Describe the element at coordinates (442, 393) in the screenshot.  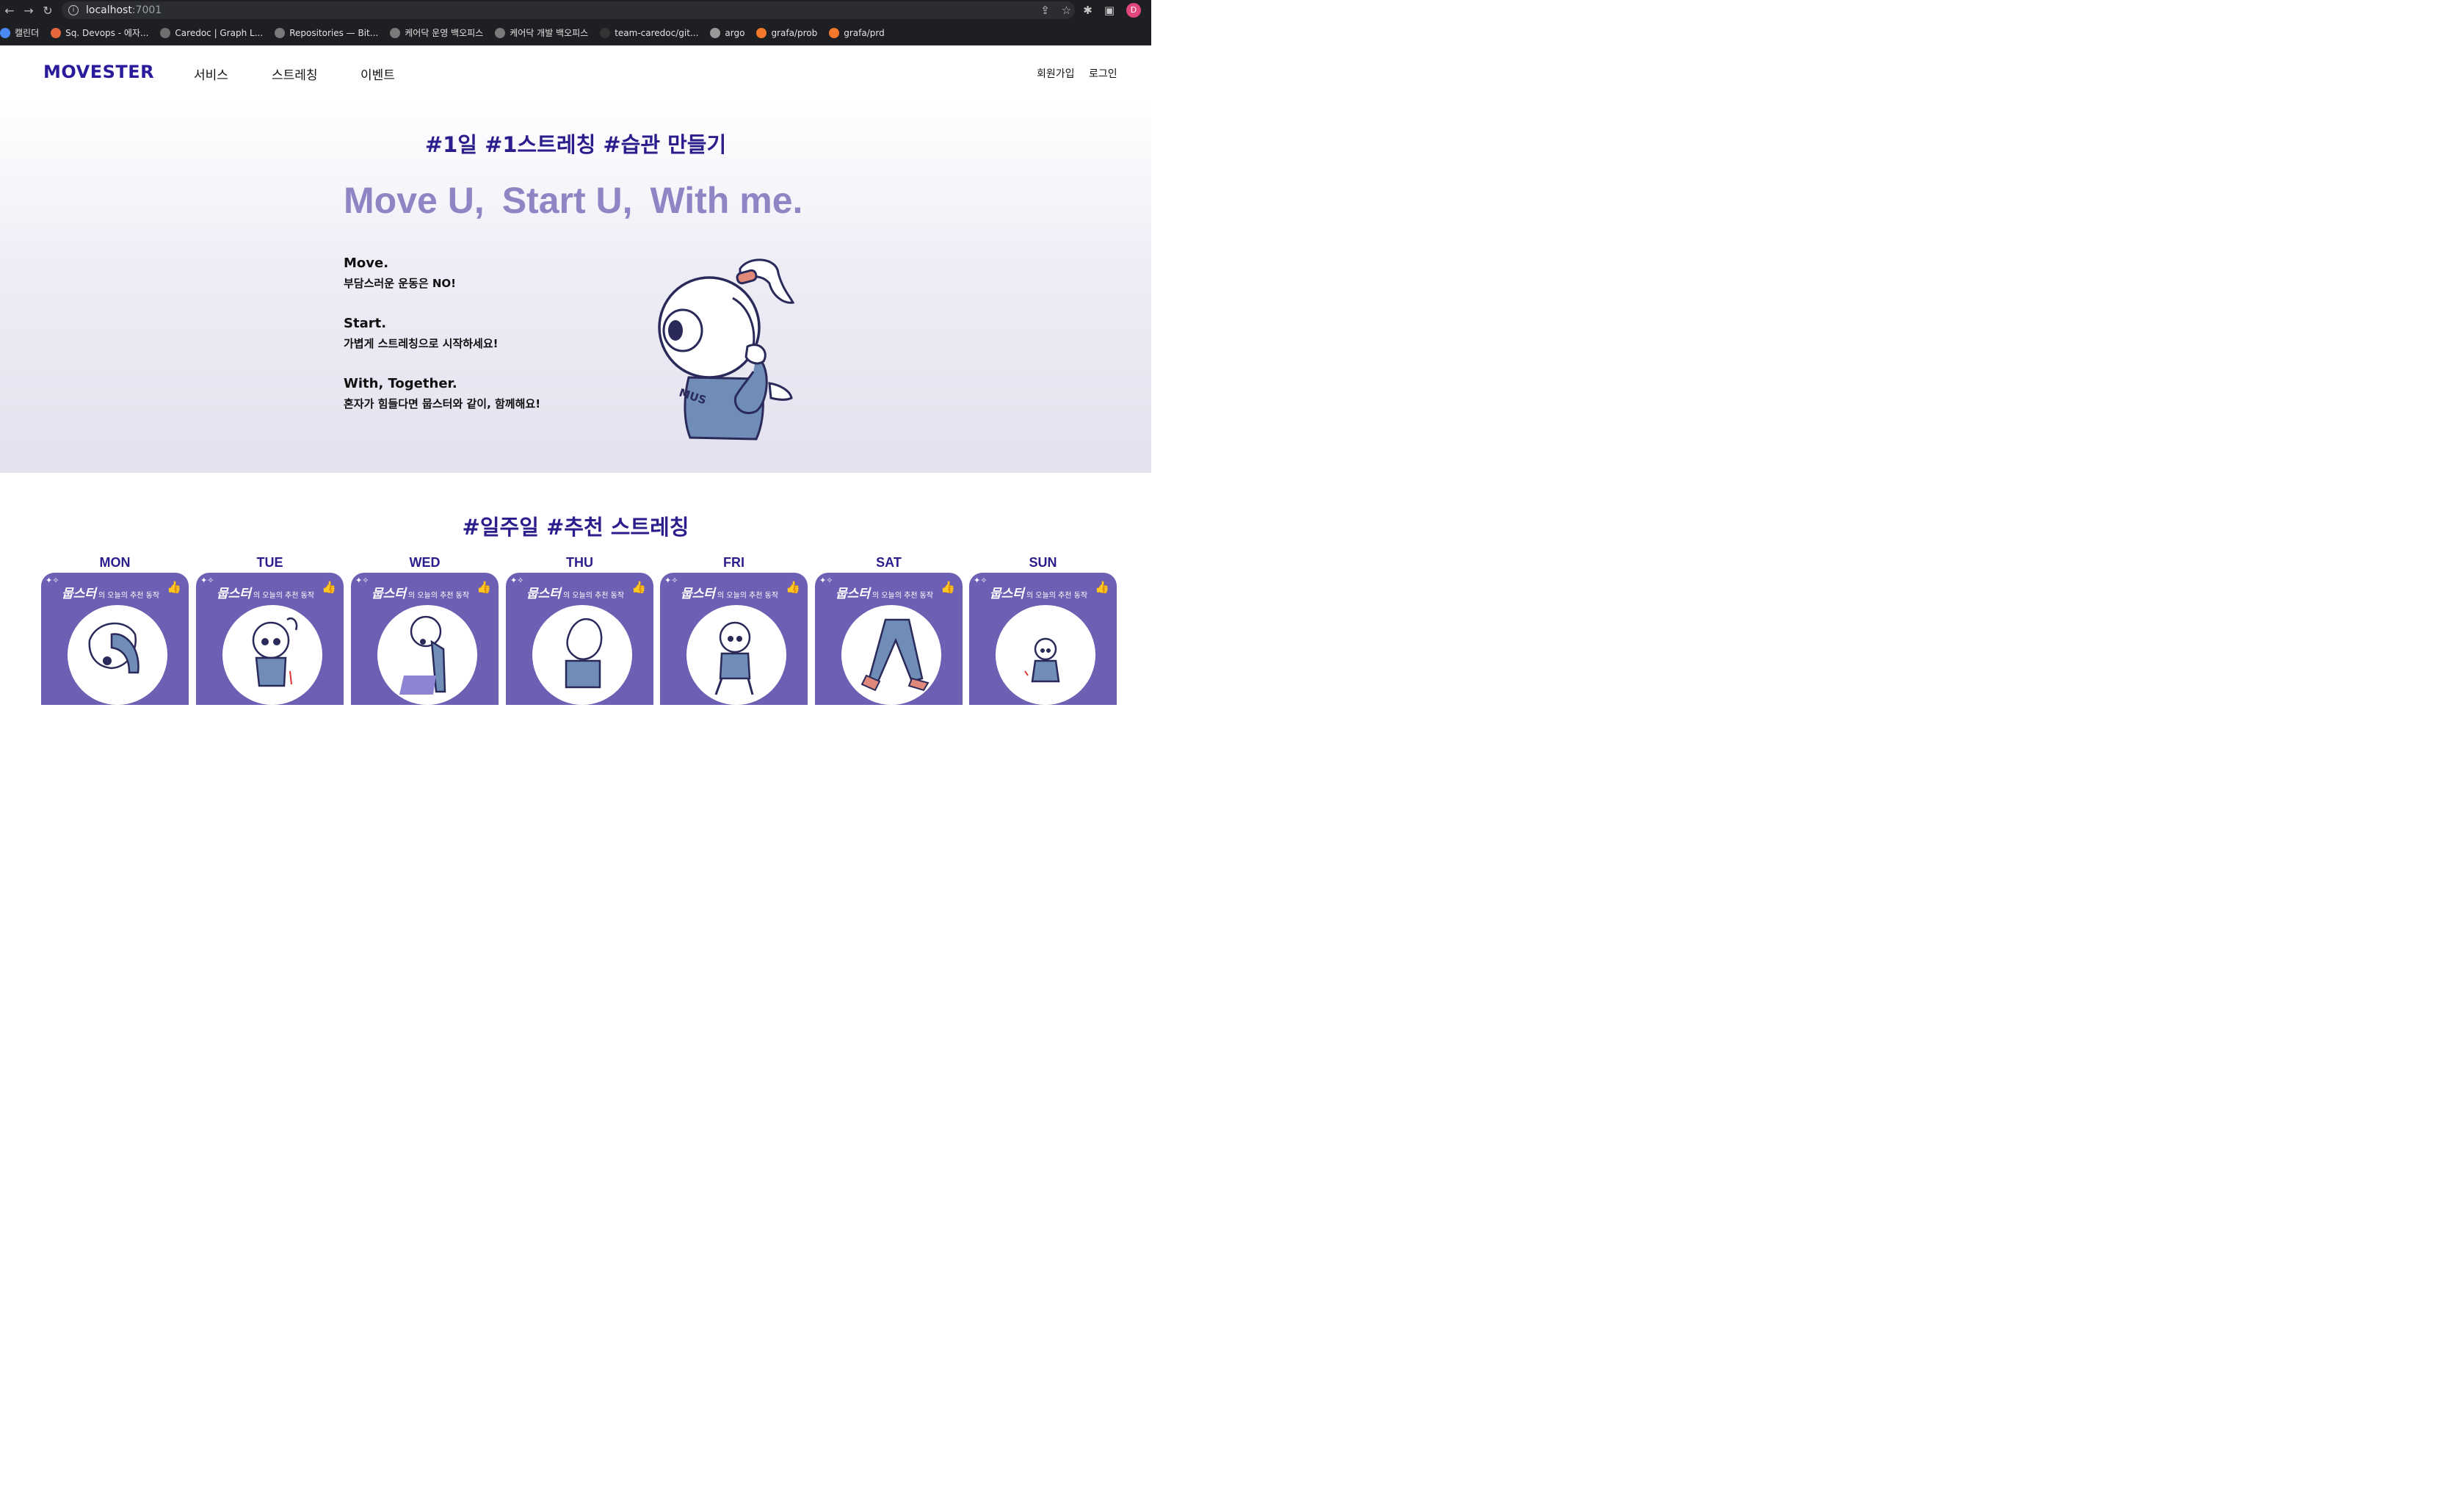
I see `feature-together: With, Together. 혼자가 힘들다면 뭅스터와 같이, 함께해요!` at that location.